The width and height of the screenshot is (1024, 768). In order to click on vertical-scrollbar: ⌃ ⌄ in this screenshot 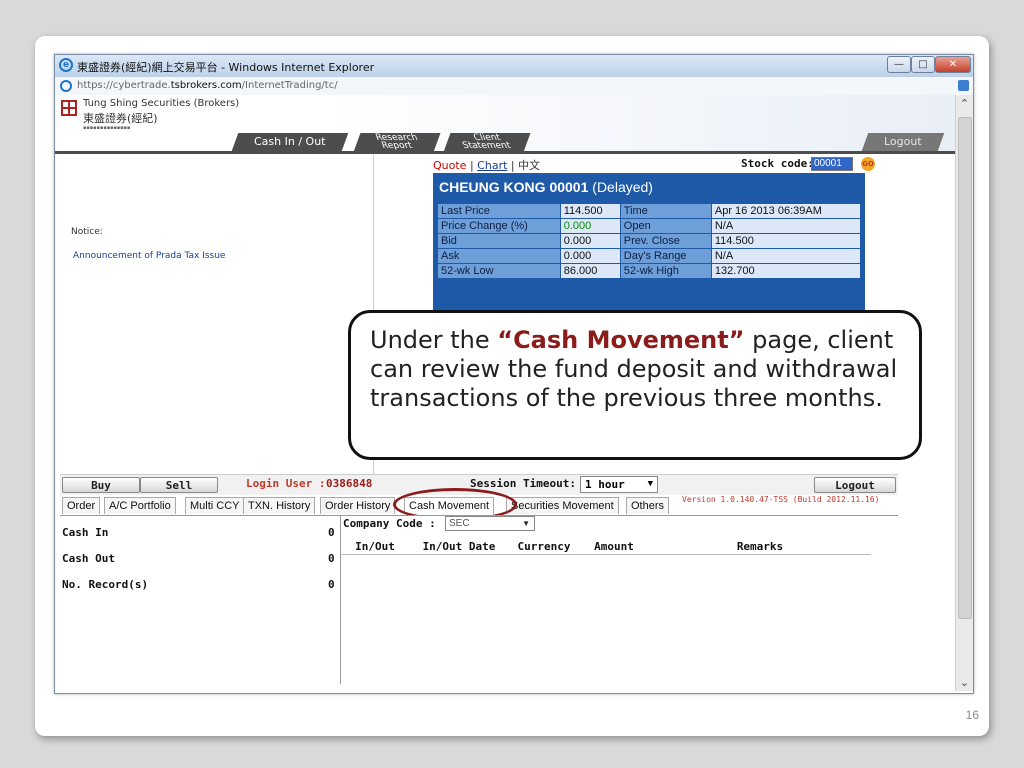, I will do `click(964, 393)`.